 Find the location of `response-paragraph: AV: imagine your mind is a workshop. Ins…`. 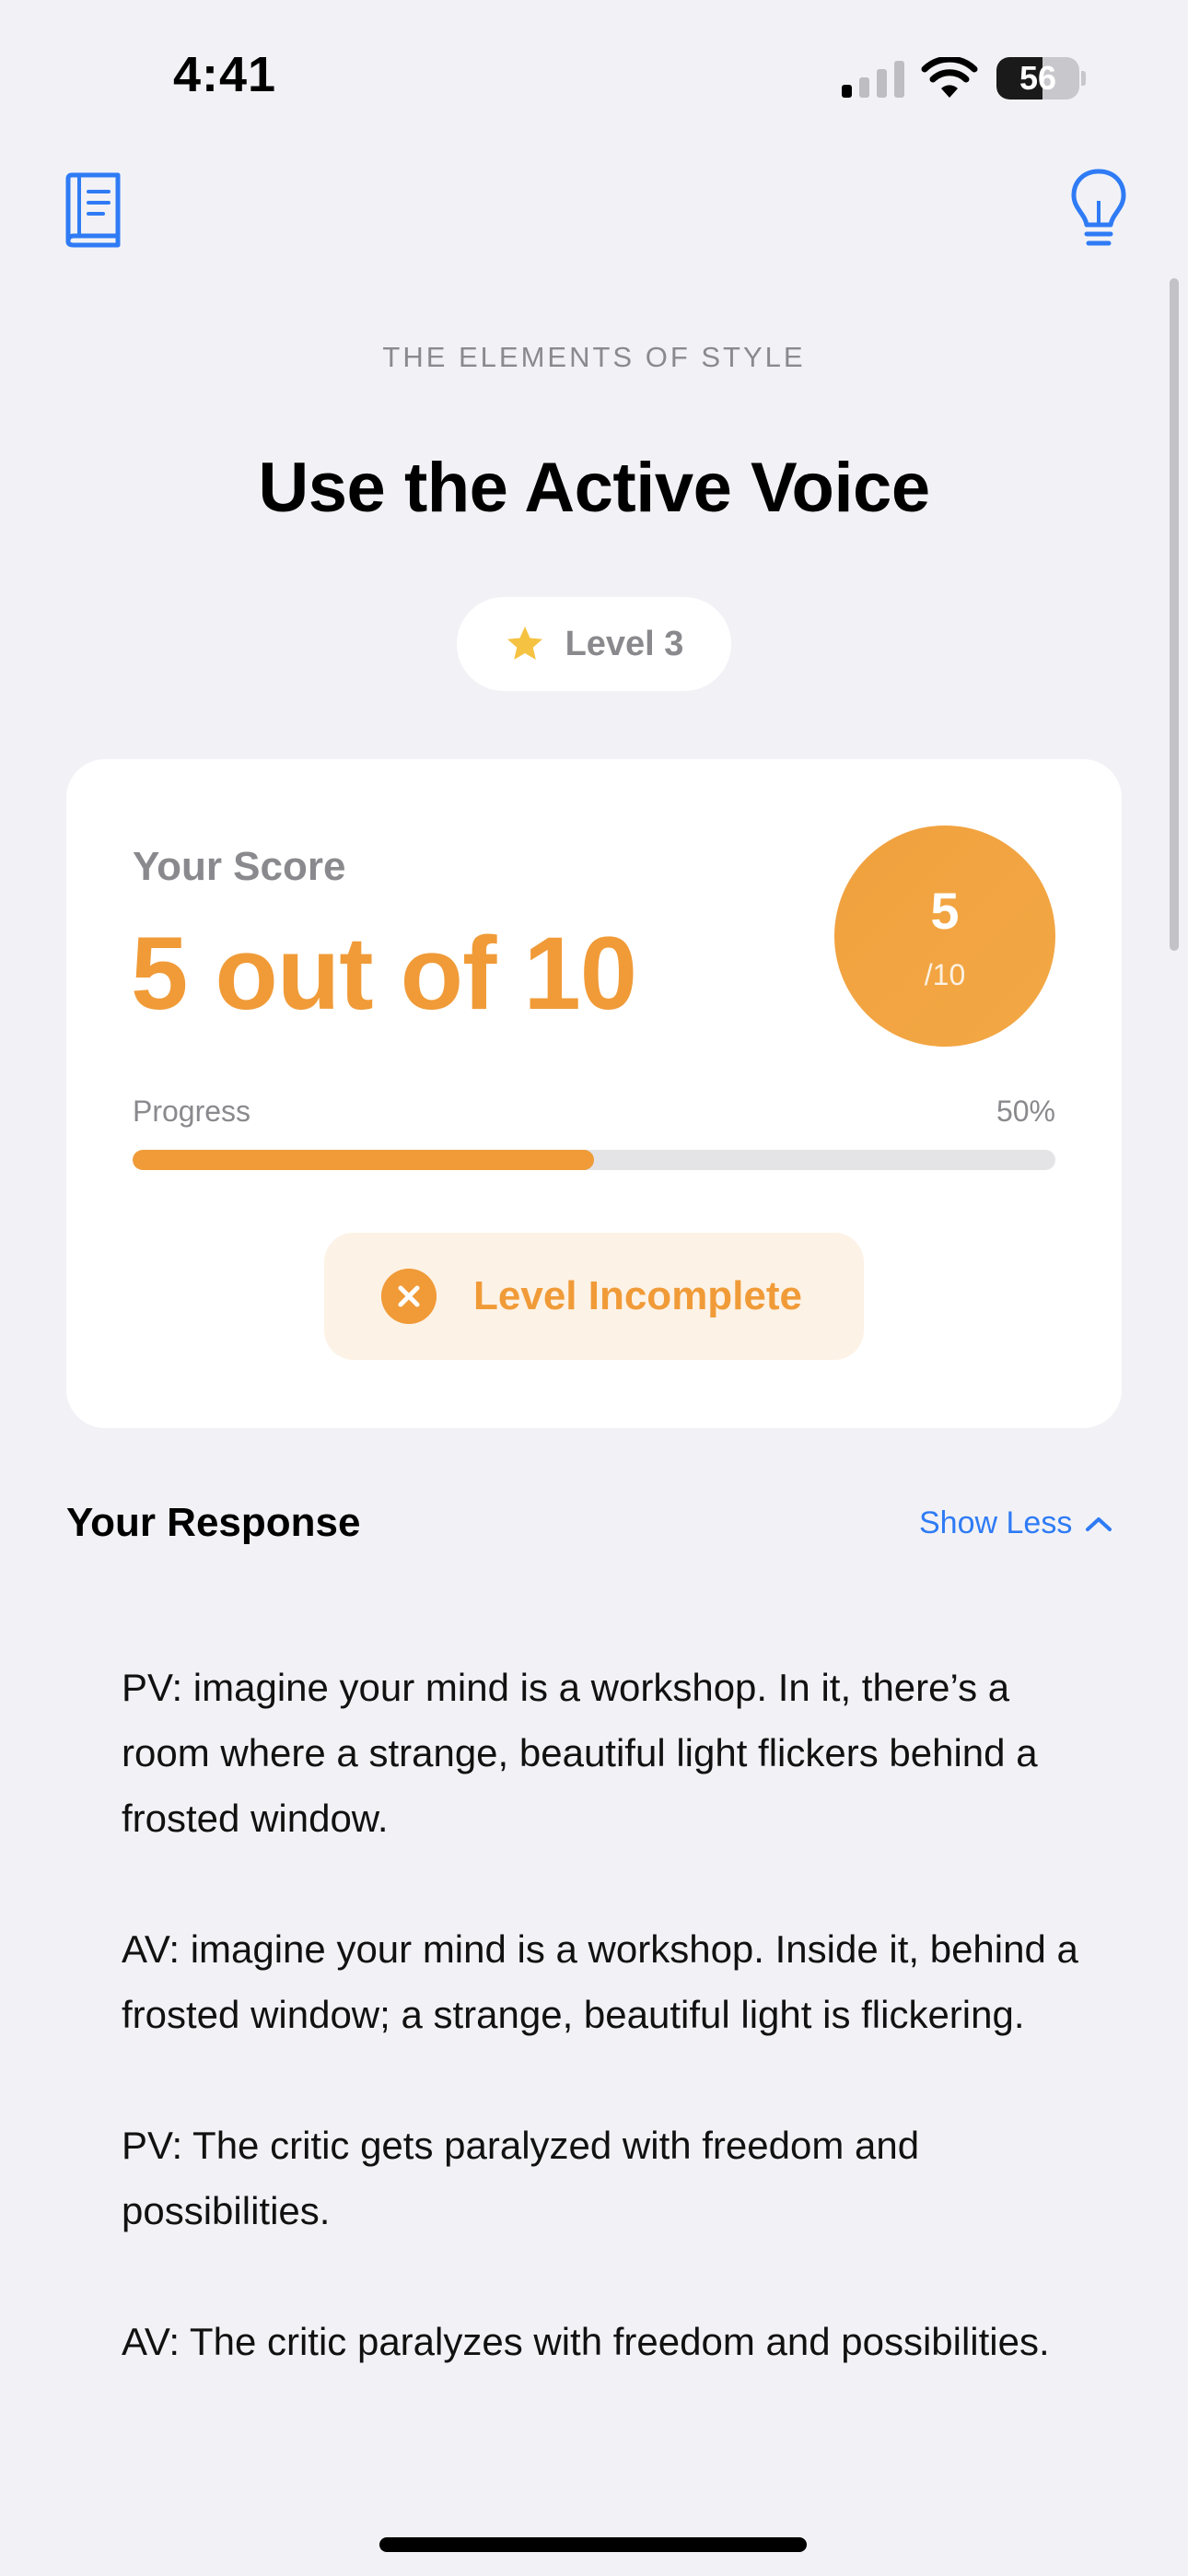

response-paragraph: AV: imagine your mind is a workshop. Ins… is located at coordinates (600, 1981).